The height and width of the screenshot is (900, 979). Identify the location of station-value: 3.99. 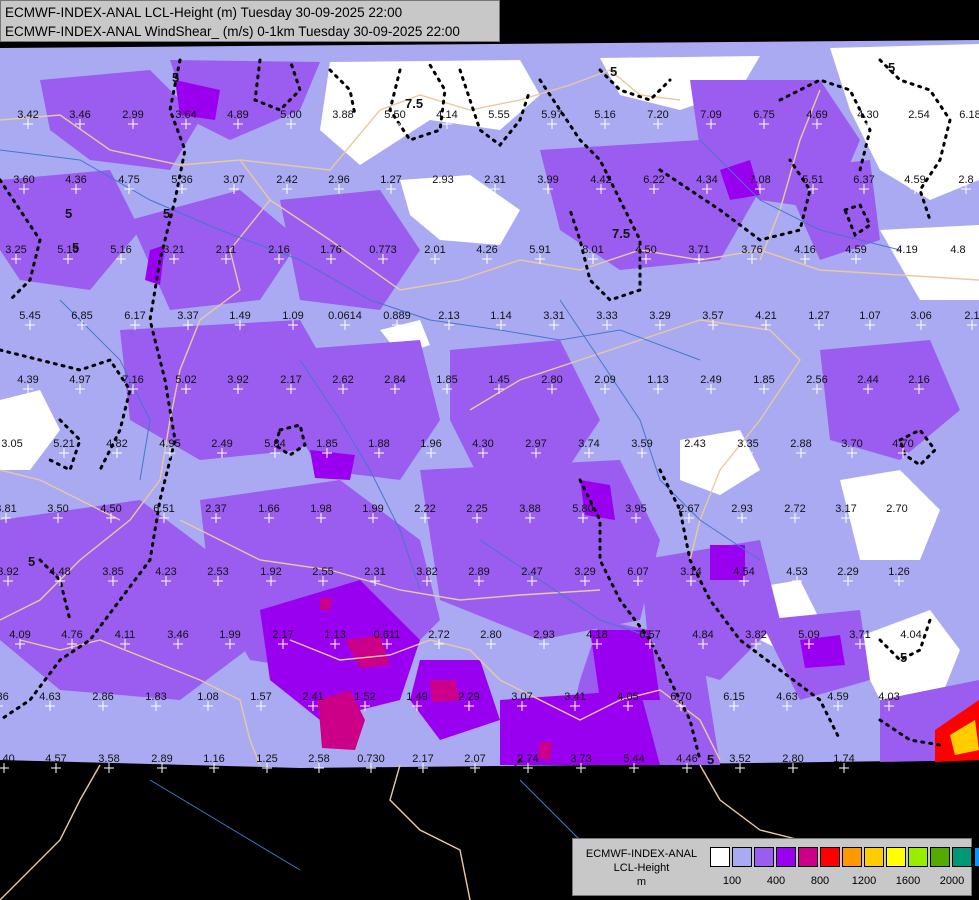
(547, 180).